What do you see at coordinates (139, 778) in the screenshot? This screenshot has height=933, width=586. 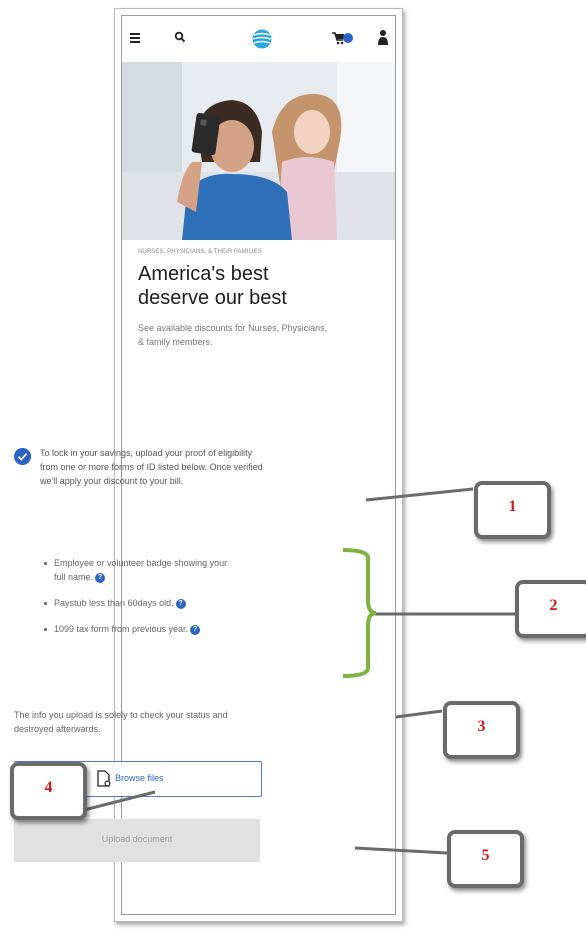 I see `browse-files-label: Browse files` at bounding box center [139, 778].